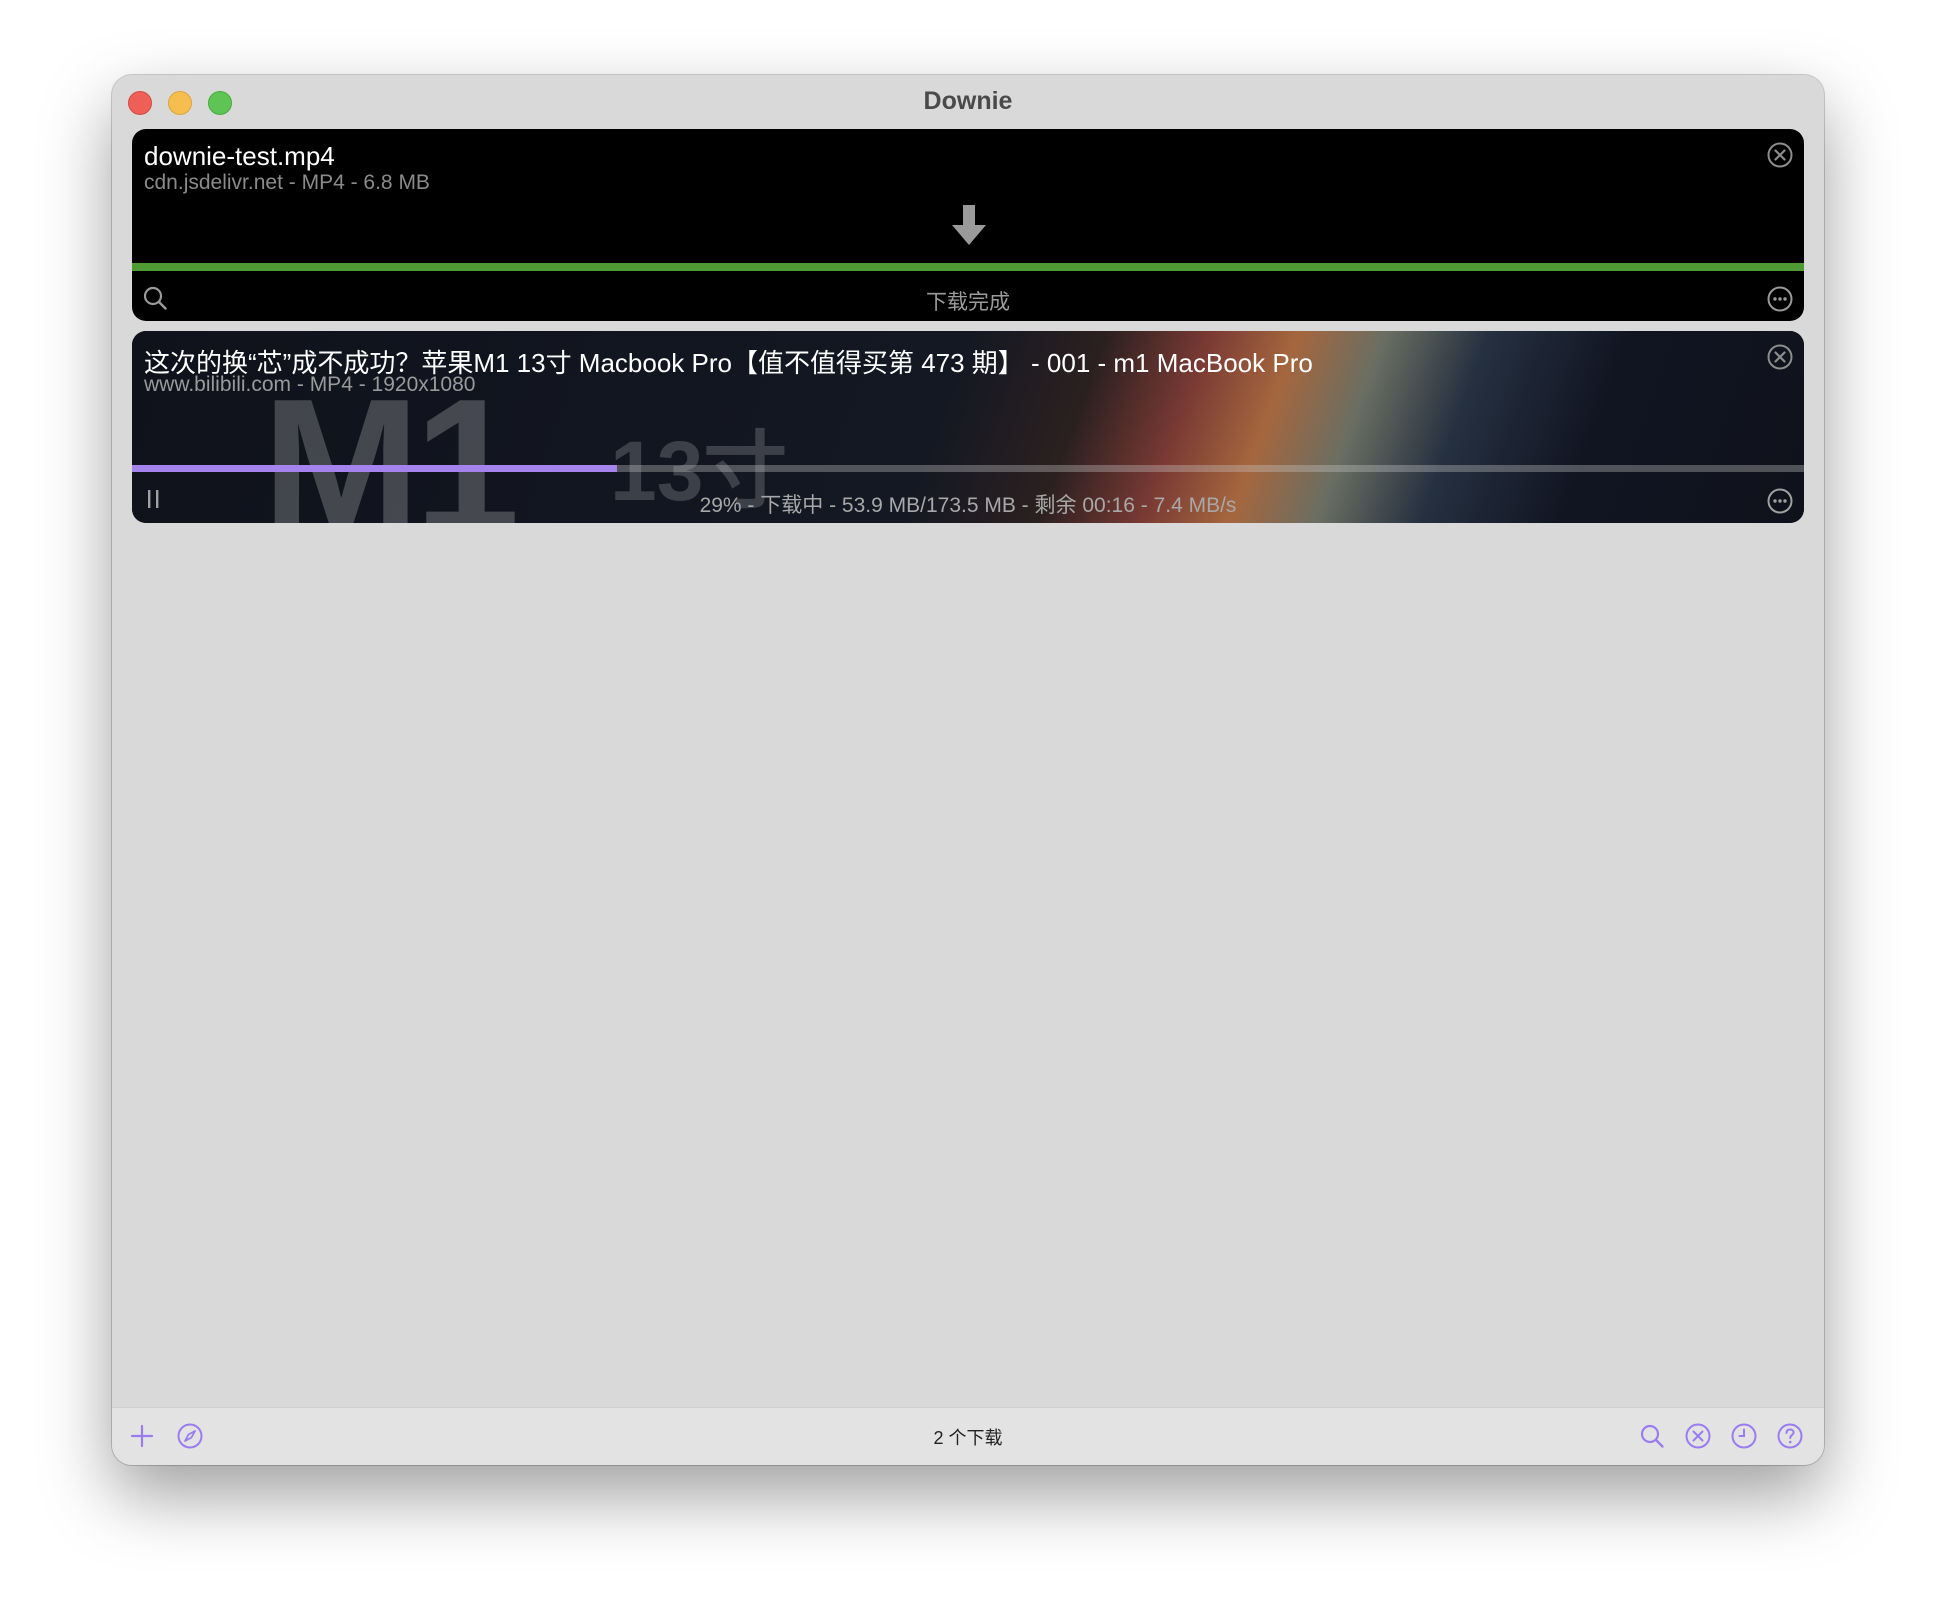  I want to click on download-meta: www.bilibili.com - MP4 - 1920x1080, so click(310, 384).